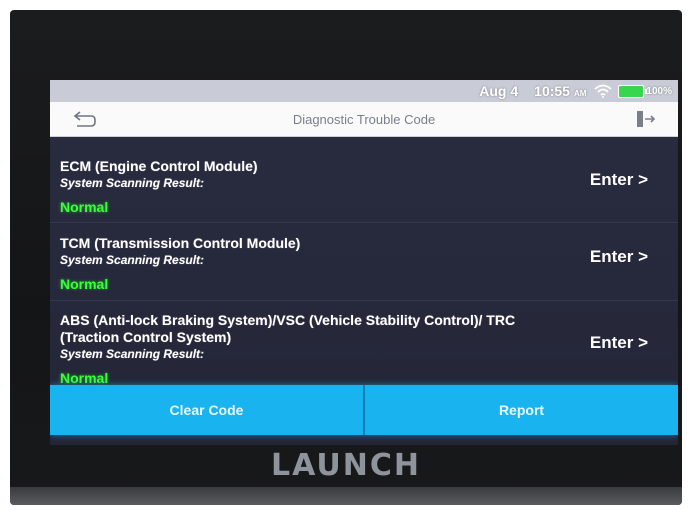 Image resolution: width=689 pixels, height=514 pixels. What do you see at coordinates (619, 180) in the screenshot?
I see `enter-button-ecm: Enter >` at bounding box center [619, 180].